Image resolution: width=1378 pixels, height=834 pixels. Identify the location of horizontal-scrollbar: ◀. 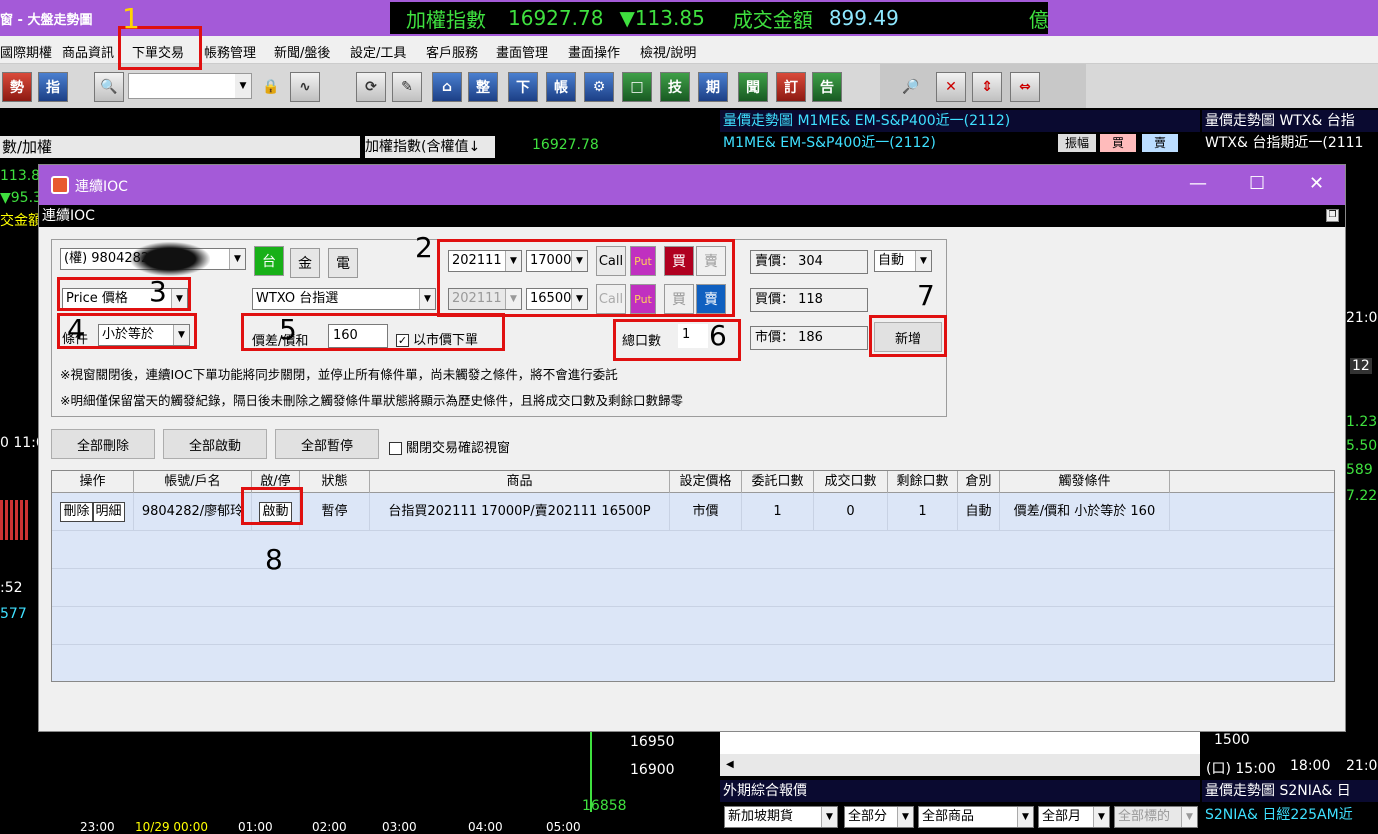
(960, 765).